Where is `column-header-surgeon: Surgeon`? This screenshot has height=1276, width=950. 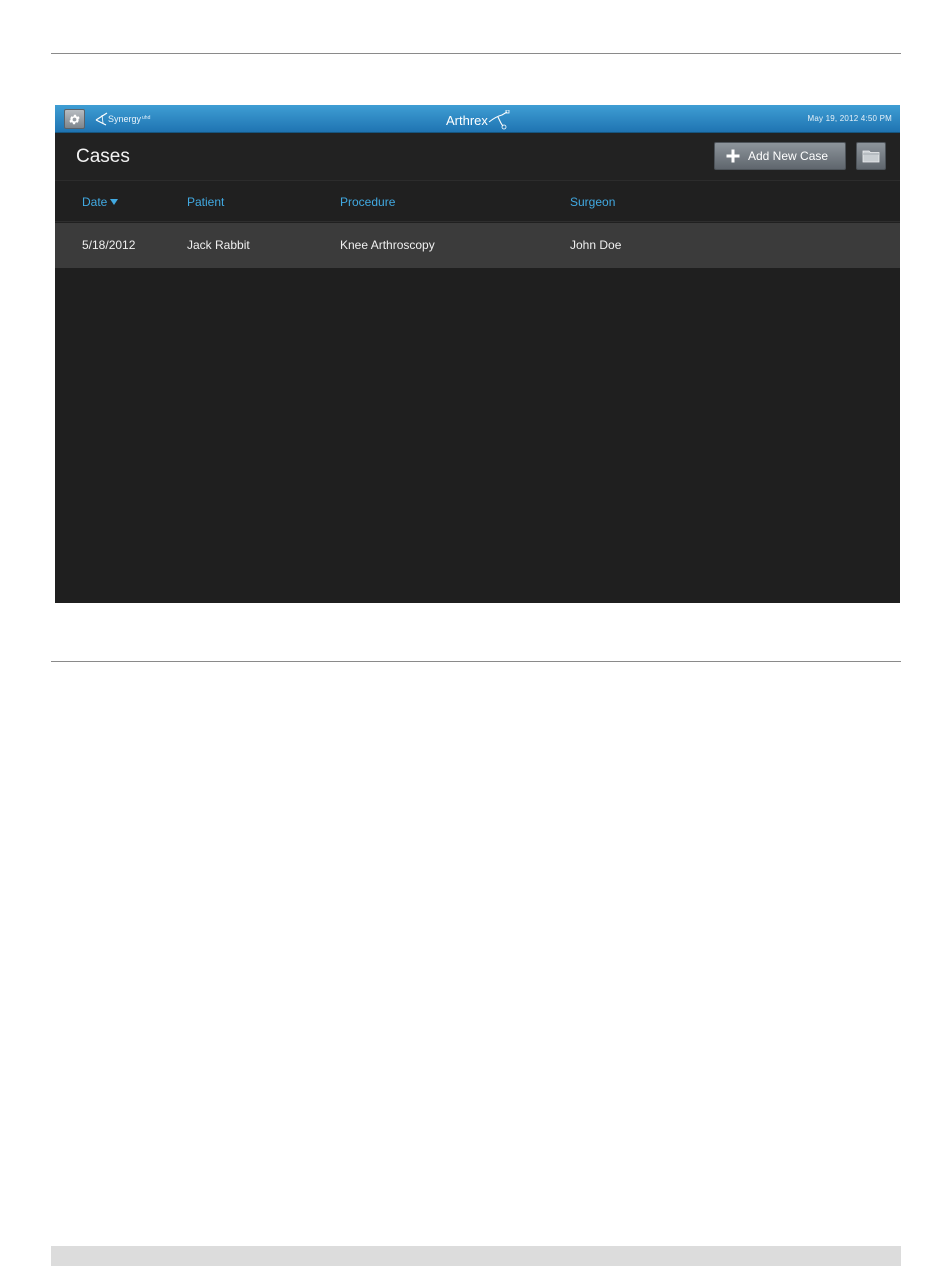 column-header-surgeon: Surgeon is located at coordinates (592, 202).